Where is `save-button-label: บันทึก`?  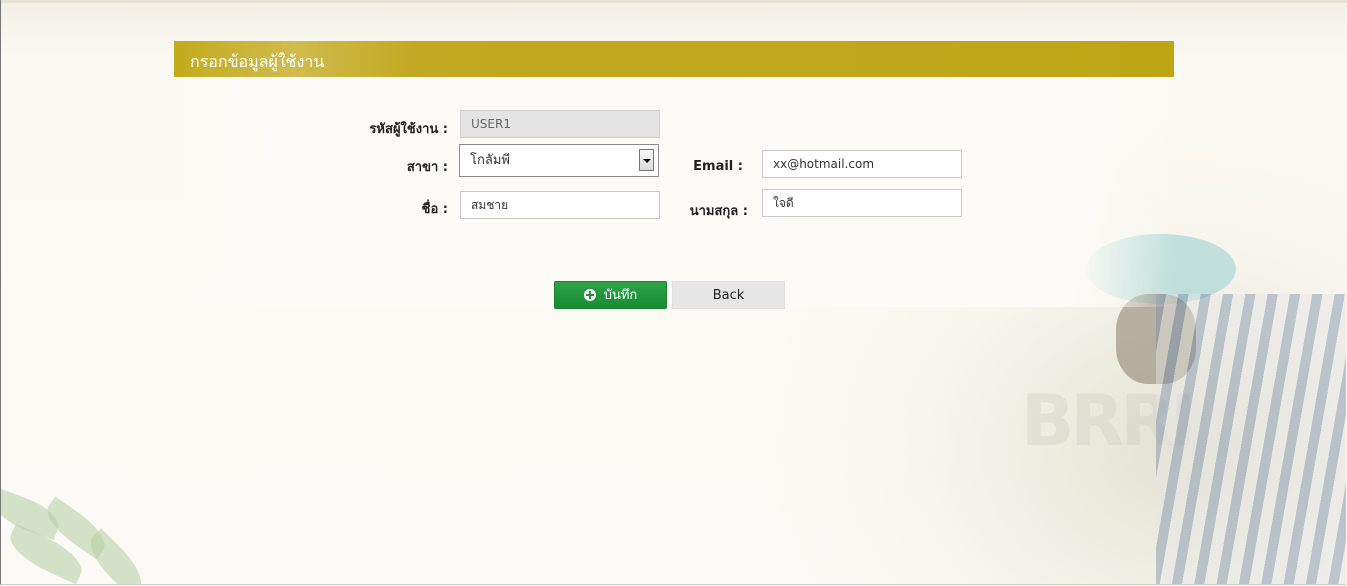
save-button-label: บันทึก is located at coordinates (620, 295).